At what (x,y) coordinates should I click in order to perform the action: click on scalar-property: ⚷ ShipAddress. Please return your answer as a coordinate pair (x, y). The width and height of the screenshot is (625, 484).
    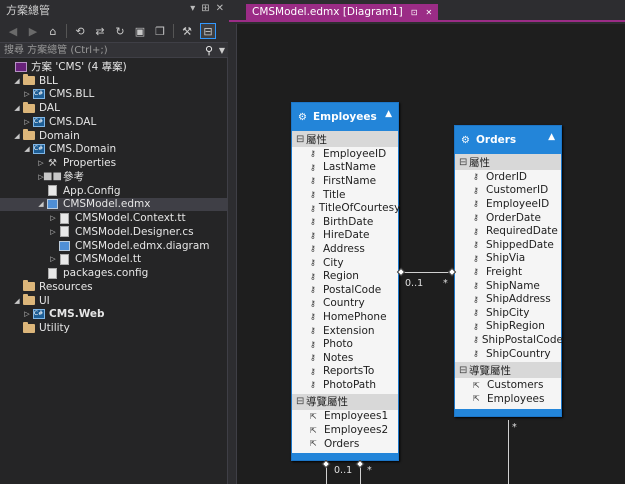
    Looking at the image, I should click on (508, 299).